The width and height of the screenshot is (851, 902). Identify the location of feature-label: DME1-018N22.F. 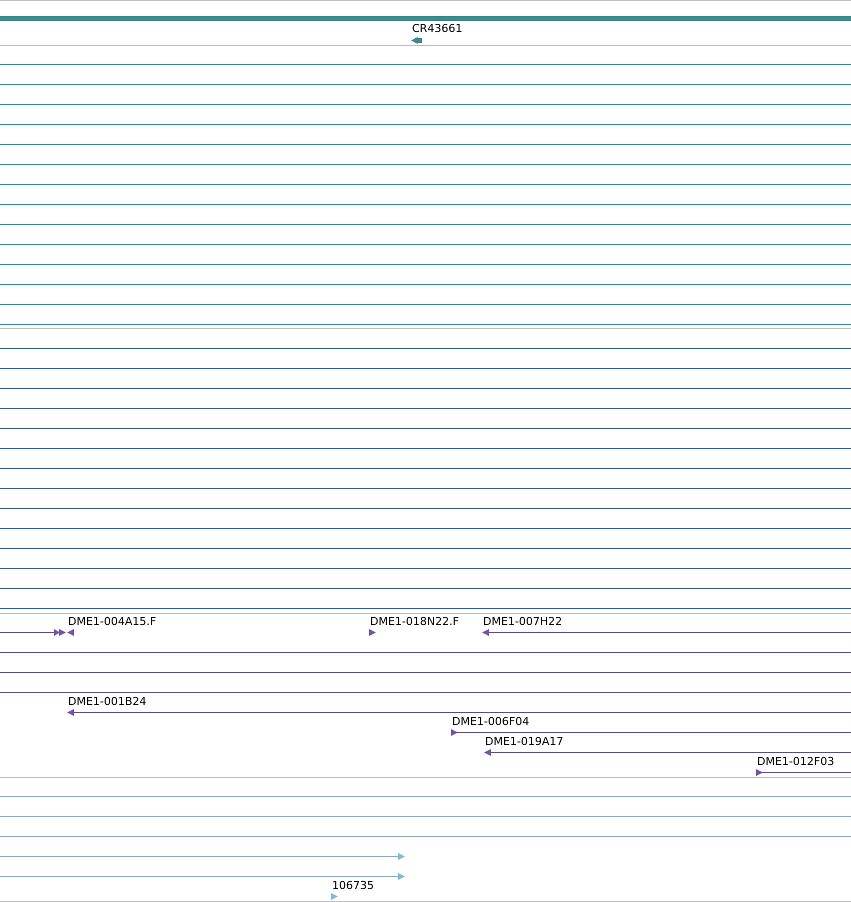
(414, 622).